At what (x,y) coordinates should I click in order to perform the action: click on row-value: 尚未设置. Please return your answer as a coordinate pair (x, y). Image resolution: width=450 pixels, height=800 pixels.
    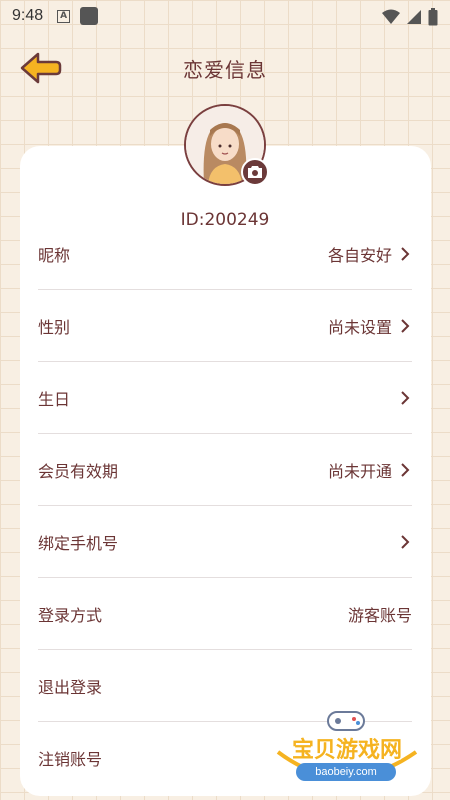
    Looking at the image, I should click on (359, 327).